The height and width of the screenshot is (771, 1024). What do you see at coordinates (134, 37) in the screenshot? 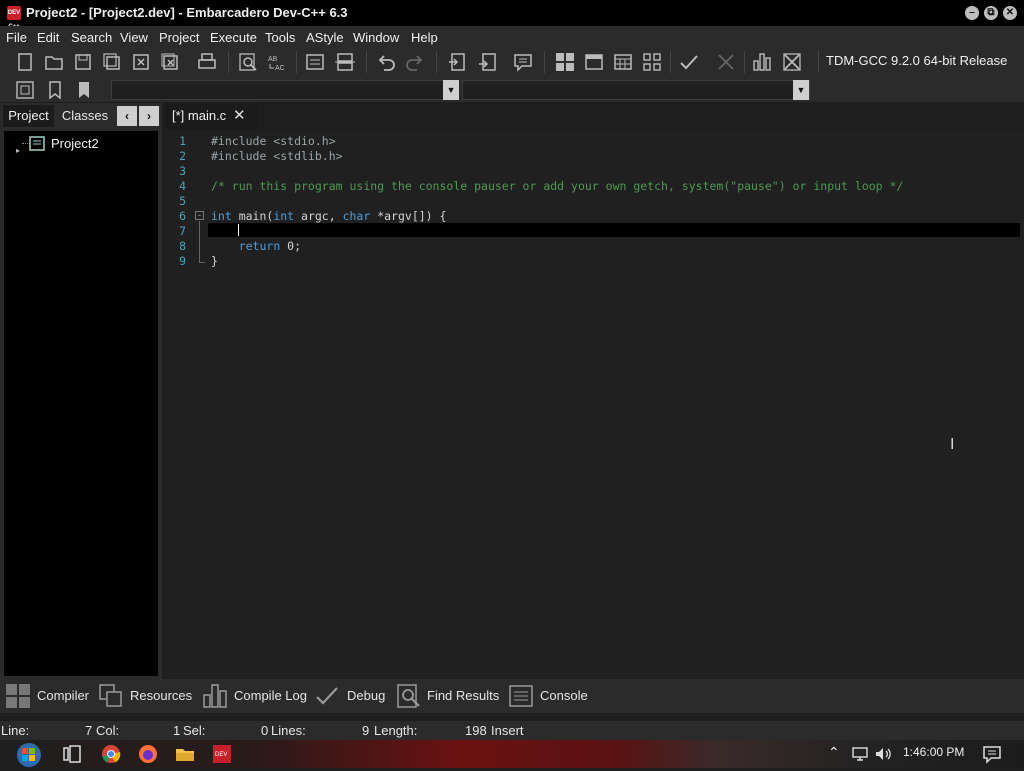
I see `menu-view: View` at bounding box center [134, 37].